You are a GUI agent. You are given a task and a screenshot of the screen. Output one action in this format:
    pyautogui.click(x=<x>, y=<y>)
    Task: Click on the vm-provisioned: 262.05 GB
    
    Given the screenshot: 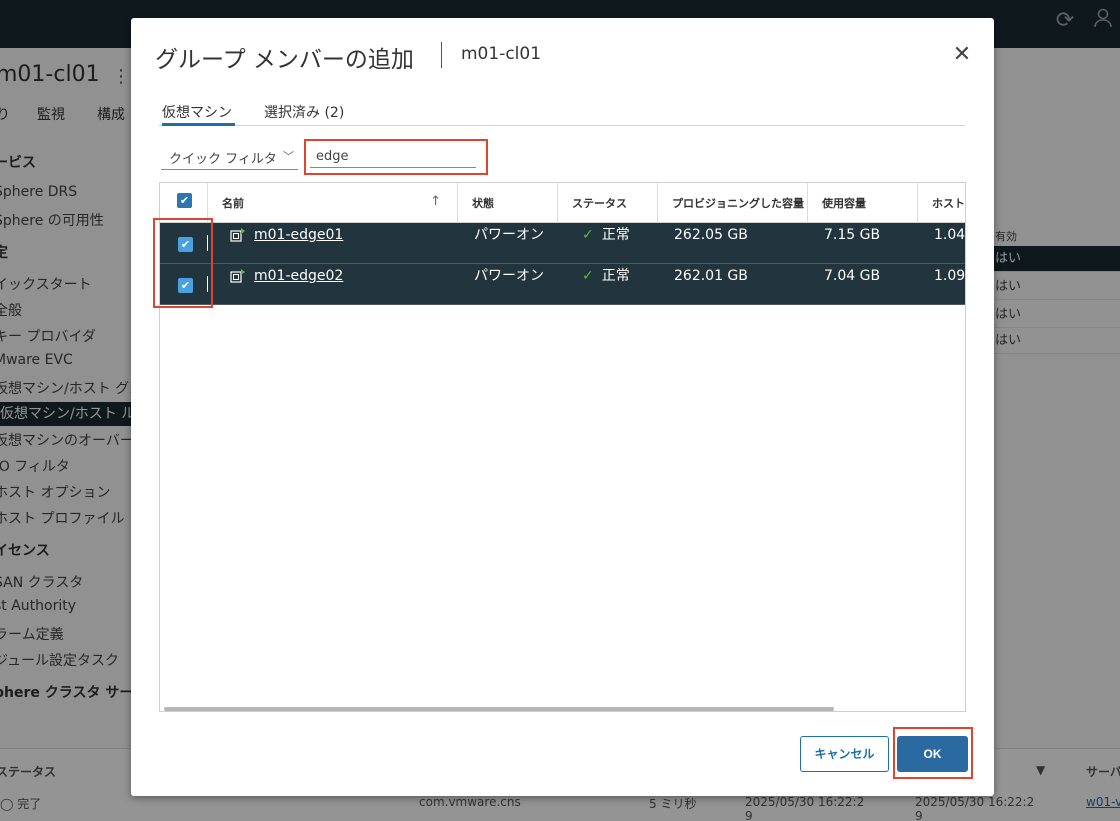 What is the action you would take?
    pyautogui.click(x=711, y=235)
    